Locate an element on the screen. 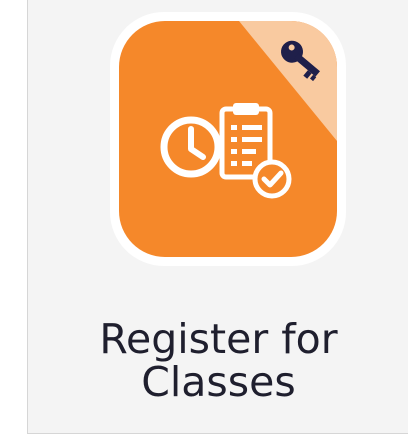 The image size is (408, 437). tile-title-line2: Classes is located at coordinates (218, 382).